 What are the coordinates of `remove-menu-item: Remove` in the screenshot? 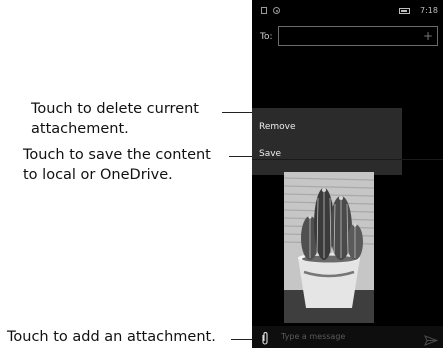 It's located at (277, 127).